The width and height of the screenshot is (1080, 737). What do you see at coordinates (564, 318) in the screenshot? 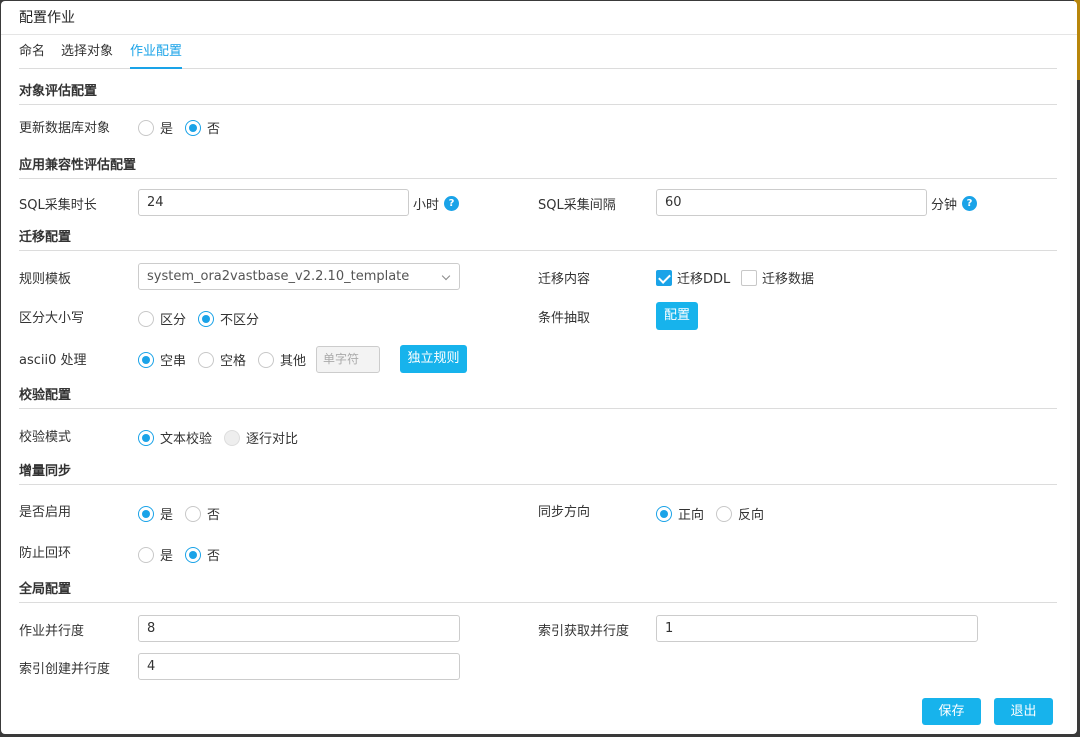
I see `condition-extract-label: 条件抽取` at bounding box center [564, 318].